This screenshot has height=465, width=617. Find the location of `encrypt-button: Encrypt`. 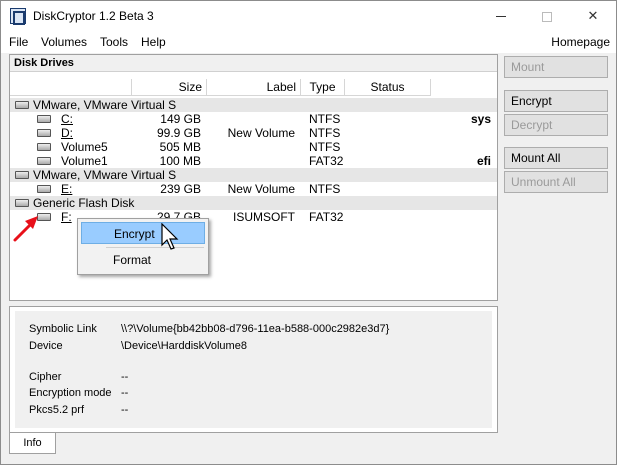

encrypt-button: Encrypt is located at coordinates (556, 101).